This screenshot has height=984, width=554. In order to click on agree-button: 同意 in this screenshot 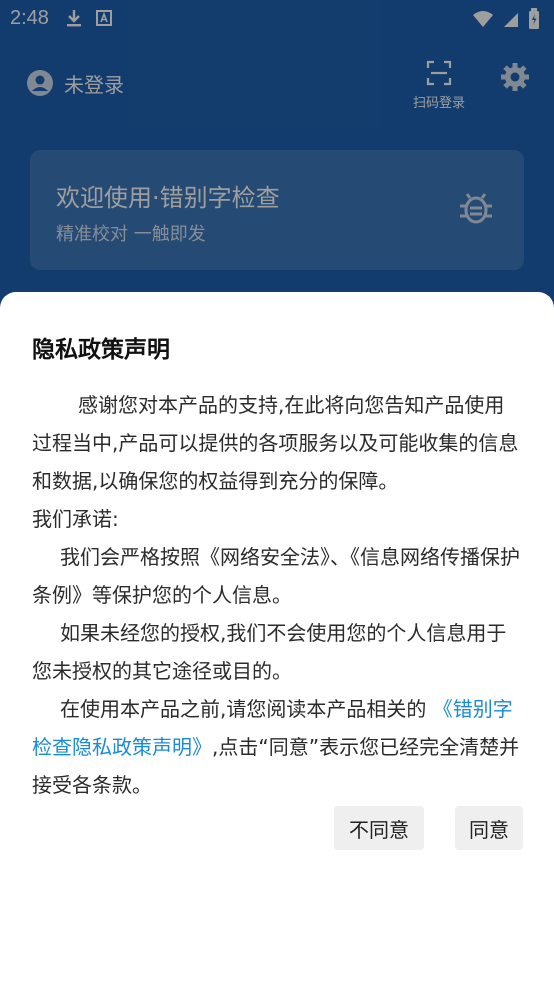, I will do `click(489, 828)`.